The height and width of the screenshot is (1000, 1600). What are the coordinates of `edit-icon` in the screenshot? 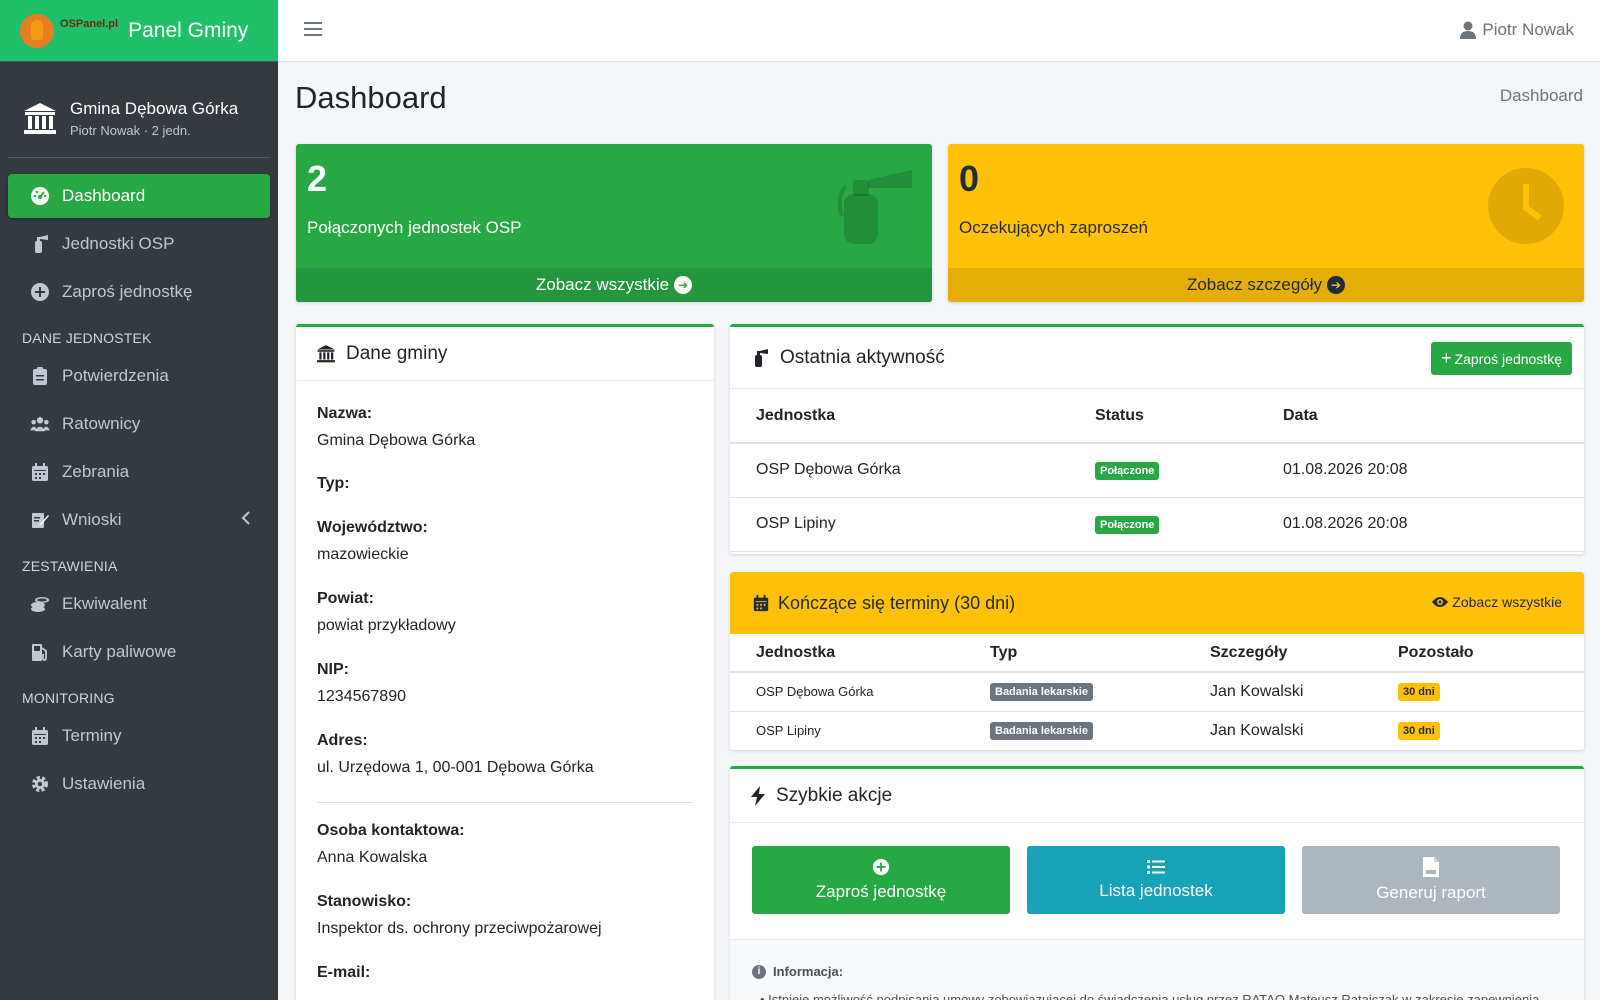 It's located at (40, 520).